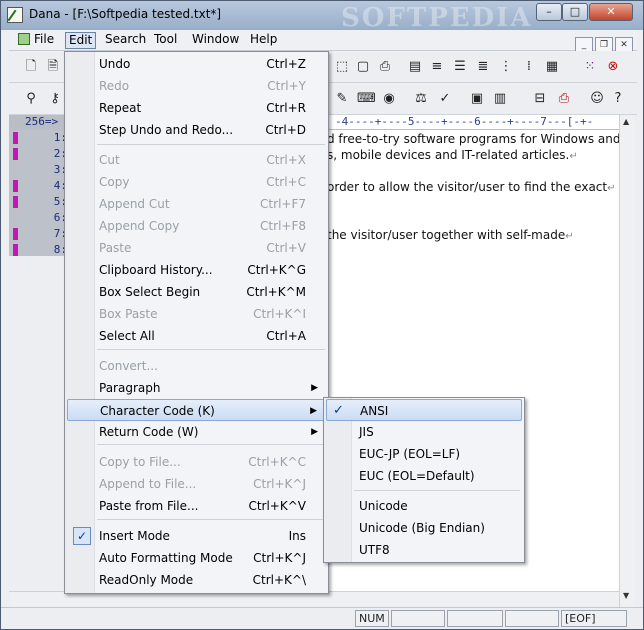 Image resolution: width=644 pixels, height=630 pixels. What do you see at coordinates (424, 550) in the screenshot?
I see `charcode-menu-item: UTF8` at bounding box center [424, 550].